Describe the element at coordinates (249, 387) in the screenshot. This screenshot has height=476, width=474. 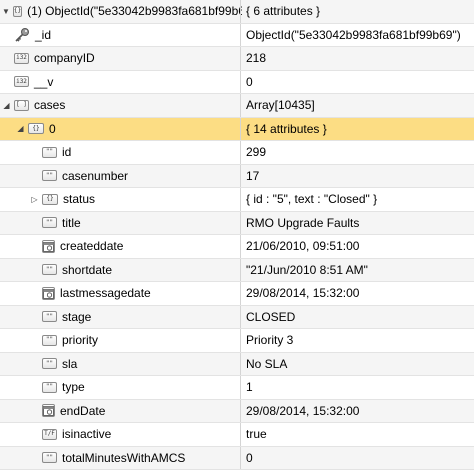
I see `field-value: 1` at that location.